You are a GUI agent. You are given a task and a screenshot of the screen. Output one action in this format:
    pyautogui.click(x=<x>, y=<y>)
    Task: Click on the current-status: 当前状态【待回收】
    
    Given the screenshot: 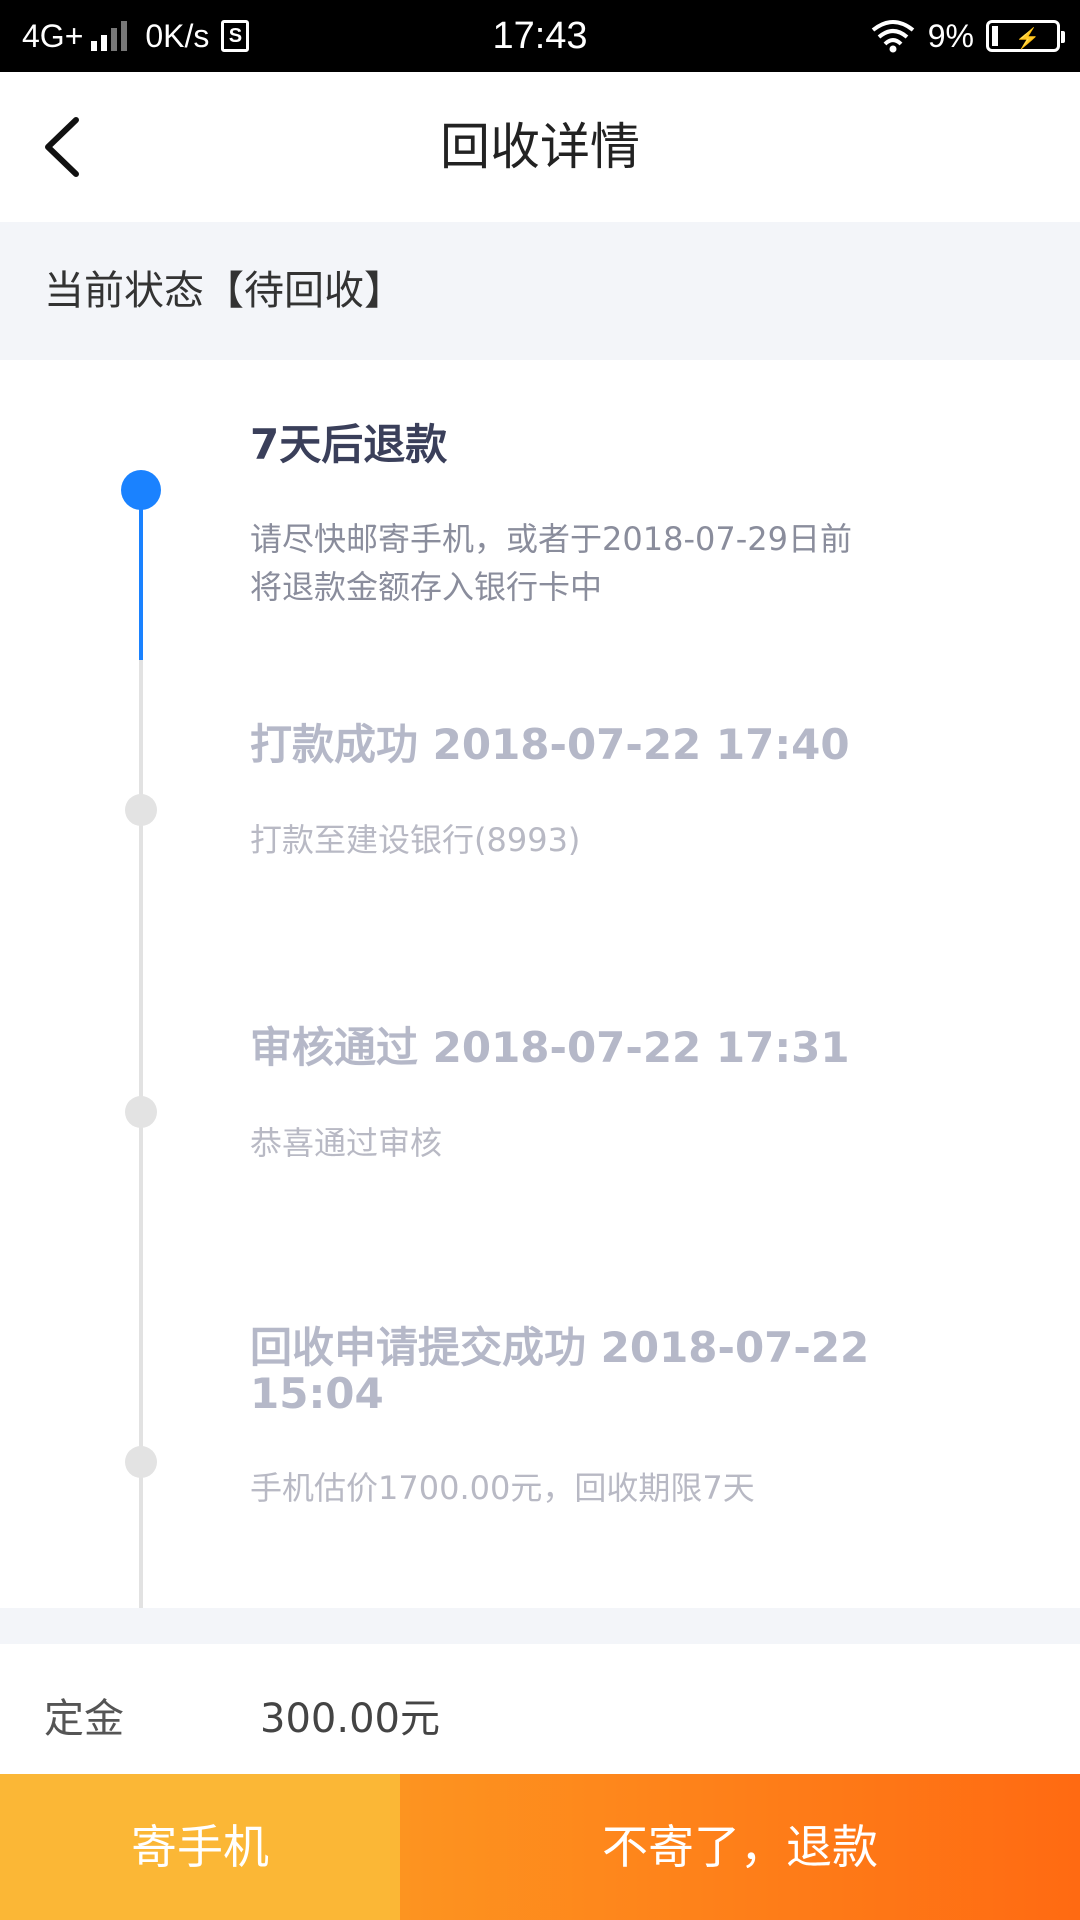 What is the action you would take?
    pyautogui.click(x=224, y=291)
    